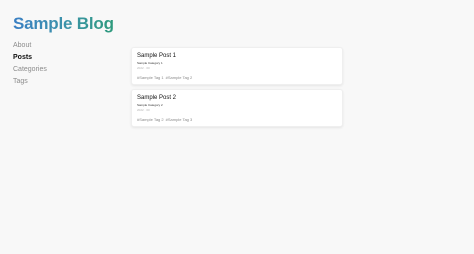  What do you see at coordinates (237, 119) in the screenshot?
I see `post-tags: #Sample Tag 2 #Sample Tag 3` at bounding box center [237, 119].